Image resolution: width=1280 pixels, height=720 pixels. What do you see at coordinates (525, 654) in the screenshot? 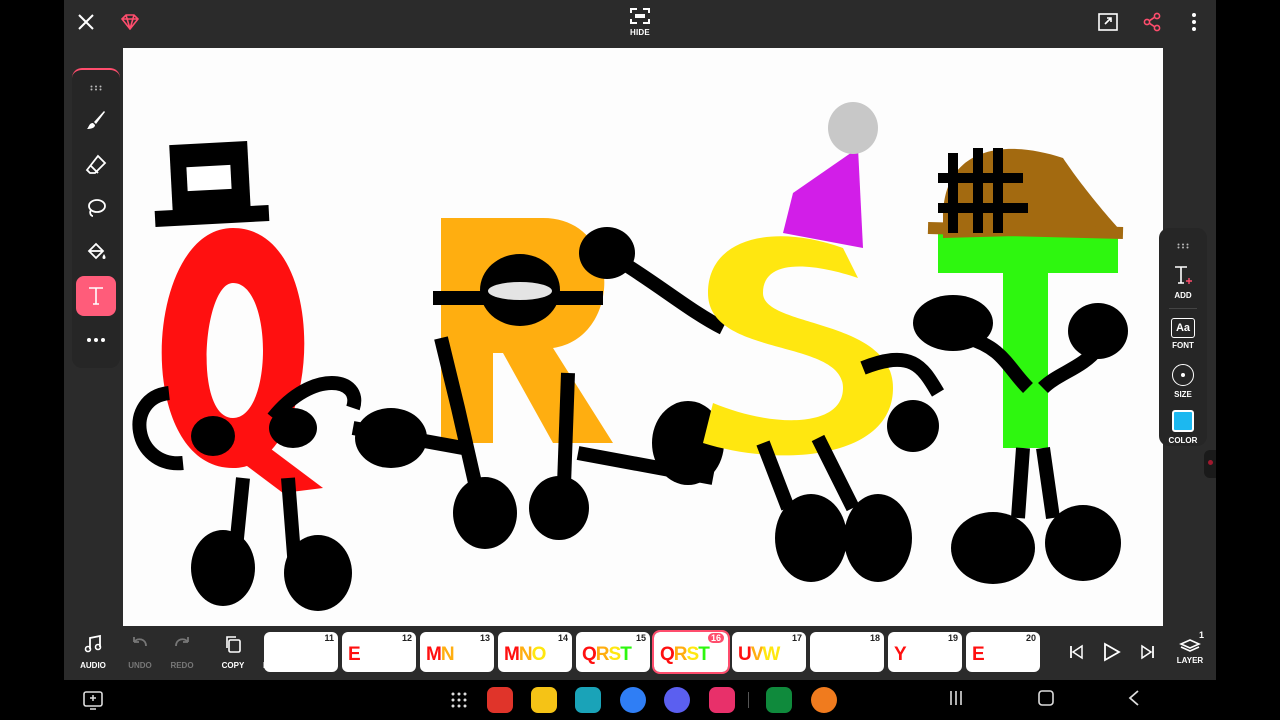
I see `frame-preview: MNO` at bounding box center [525, 654].